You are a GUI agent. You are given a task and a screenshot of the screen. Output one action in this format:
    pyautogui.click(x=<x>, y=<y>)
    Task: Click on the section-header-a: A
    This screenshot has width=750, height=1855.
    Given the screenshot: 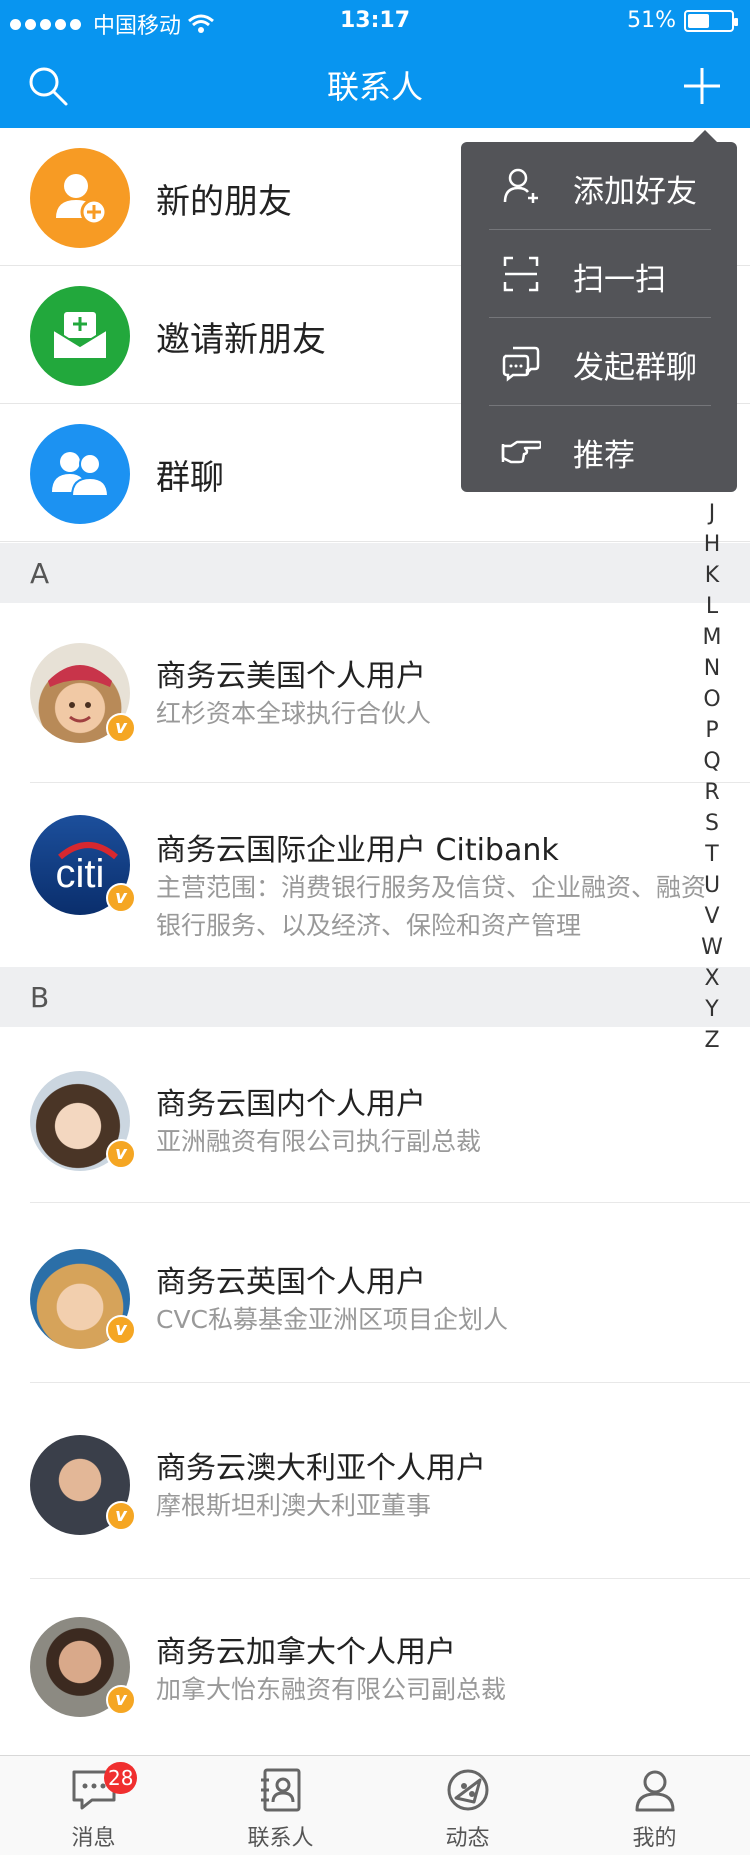 What is the action you would take?
    pyautogui.click(x=375, y=573)
    